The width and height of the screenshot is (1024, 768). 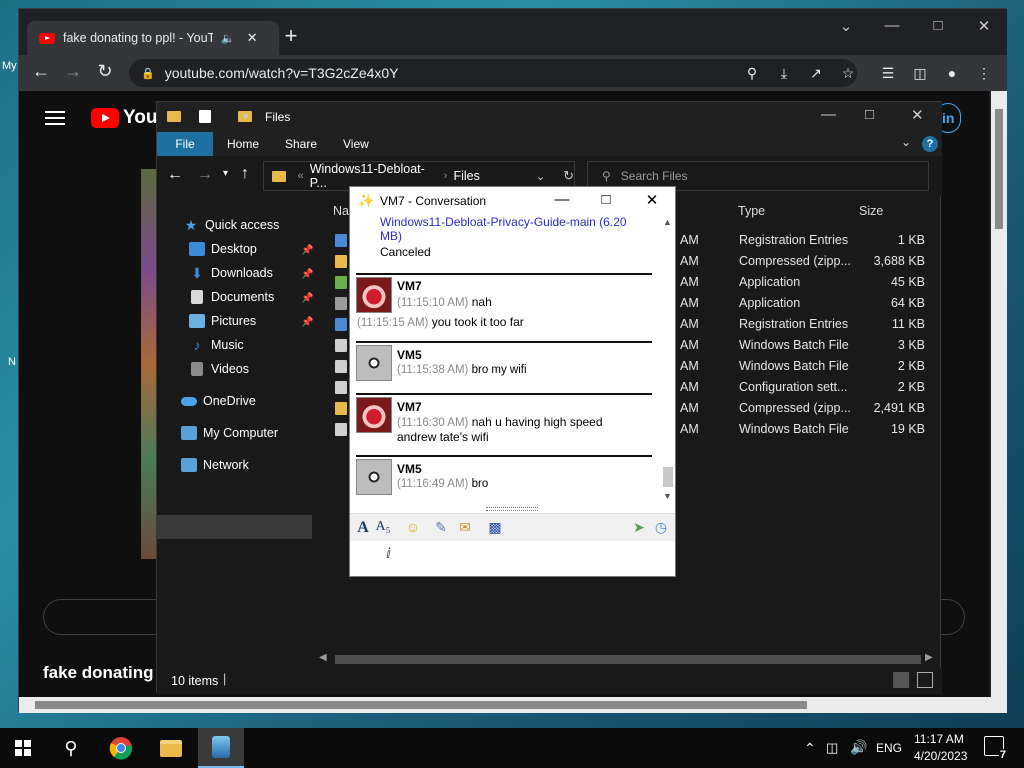 I want to click on volume-icon: 🔊, so click(x=858, y=747).